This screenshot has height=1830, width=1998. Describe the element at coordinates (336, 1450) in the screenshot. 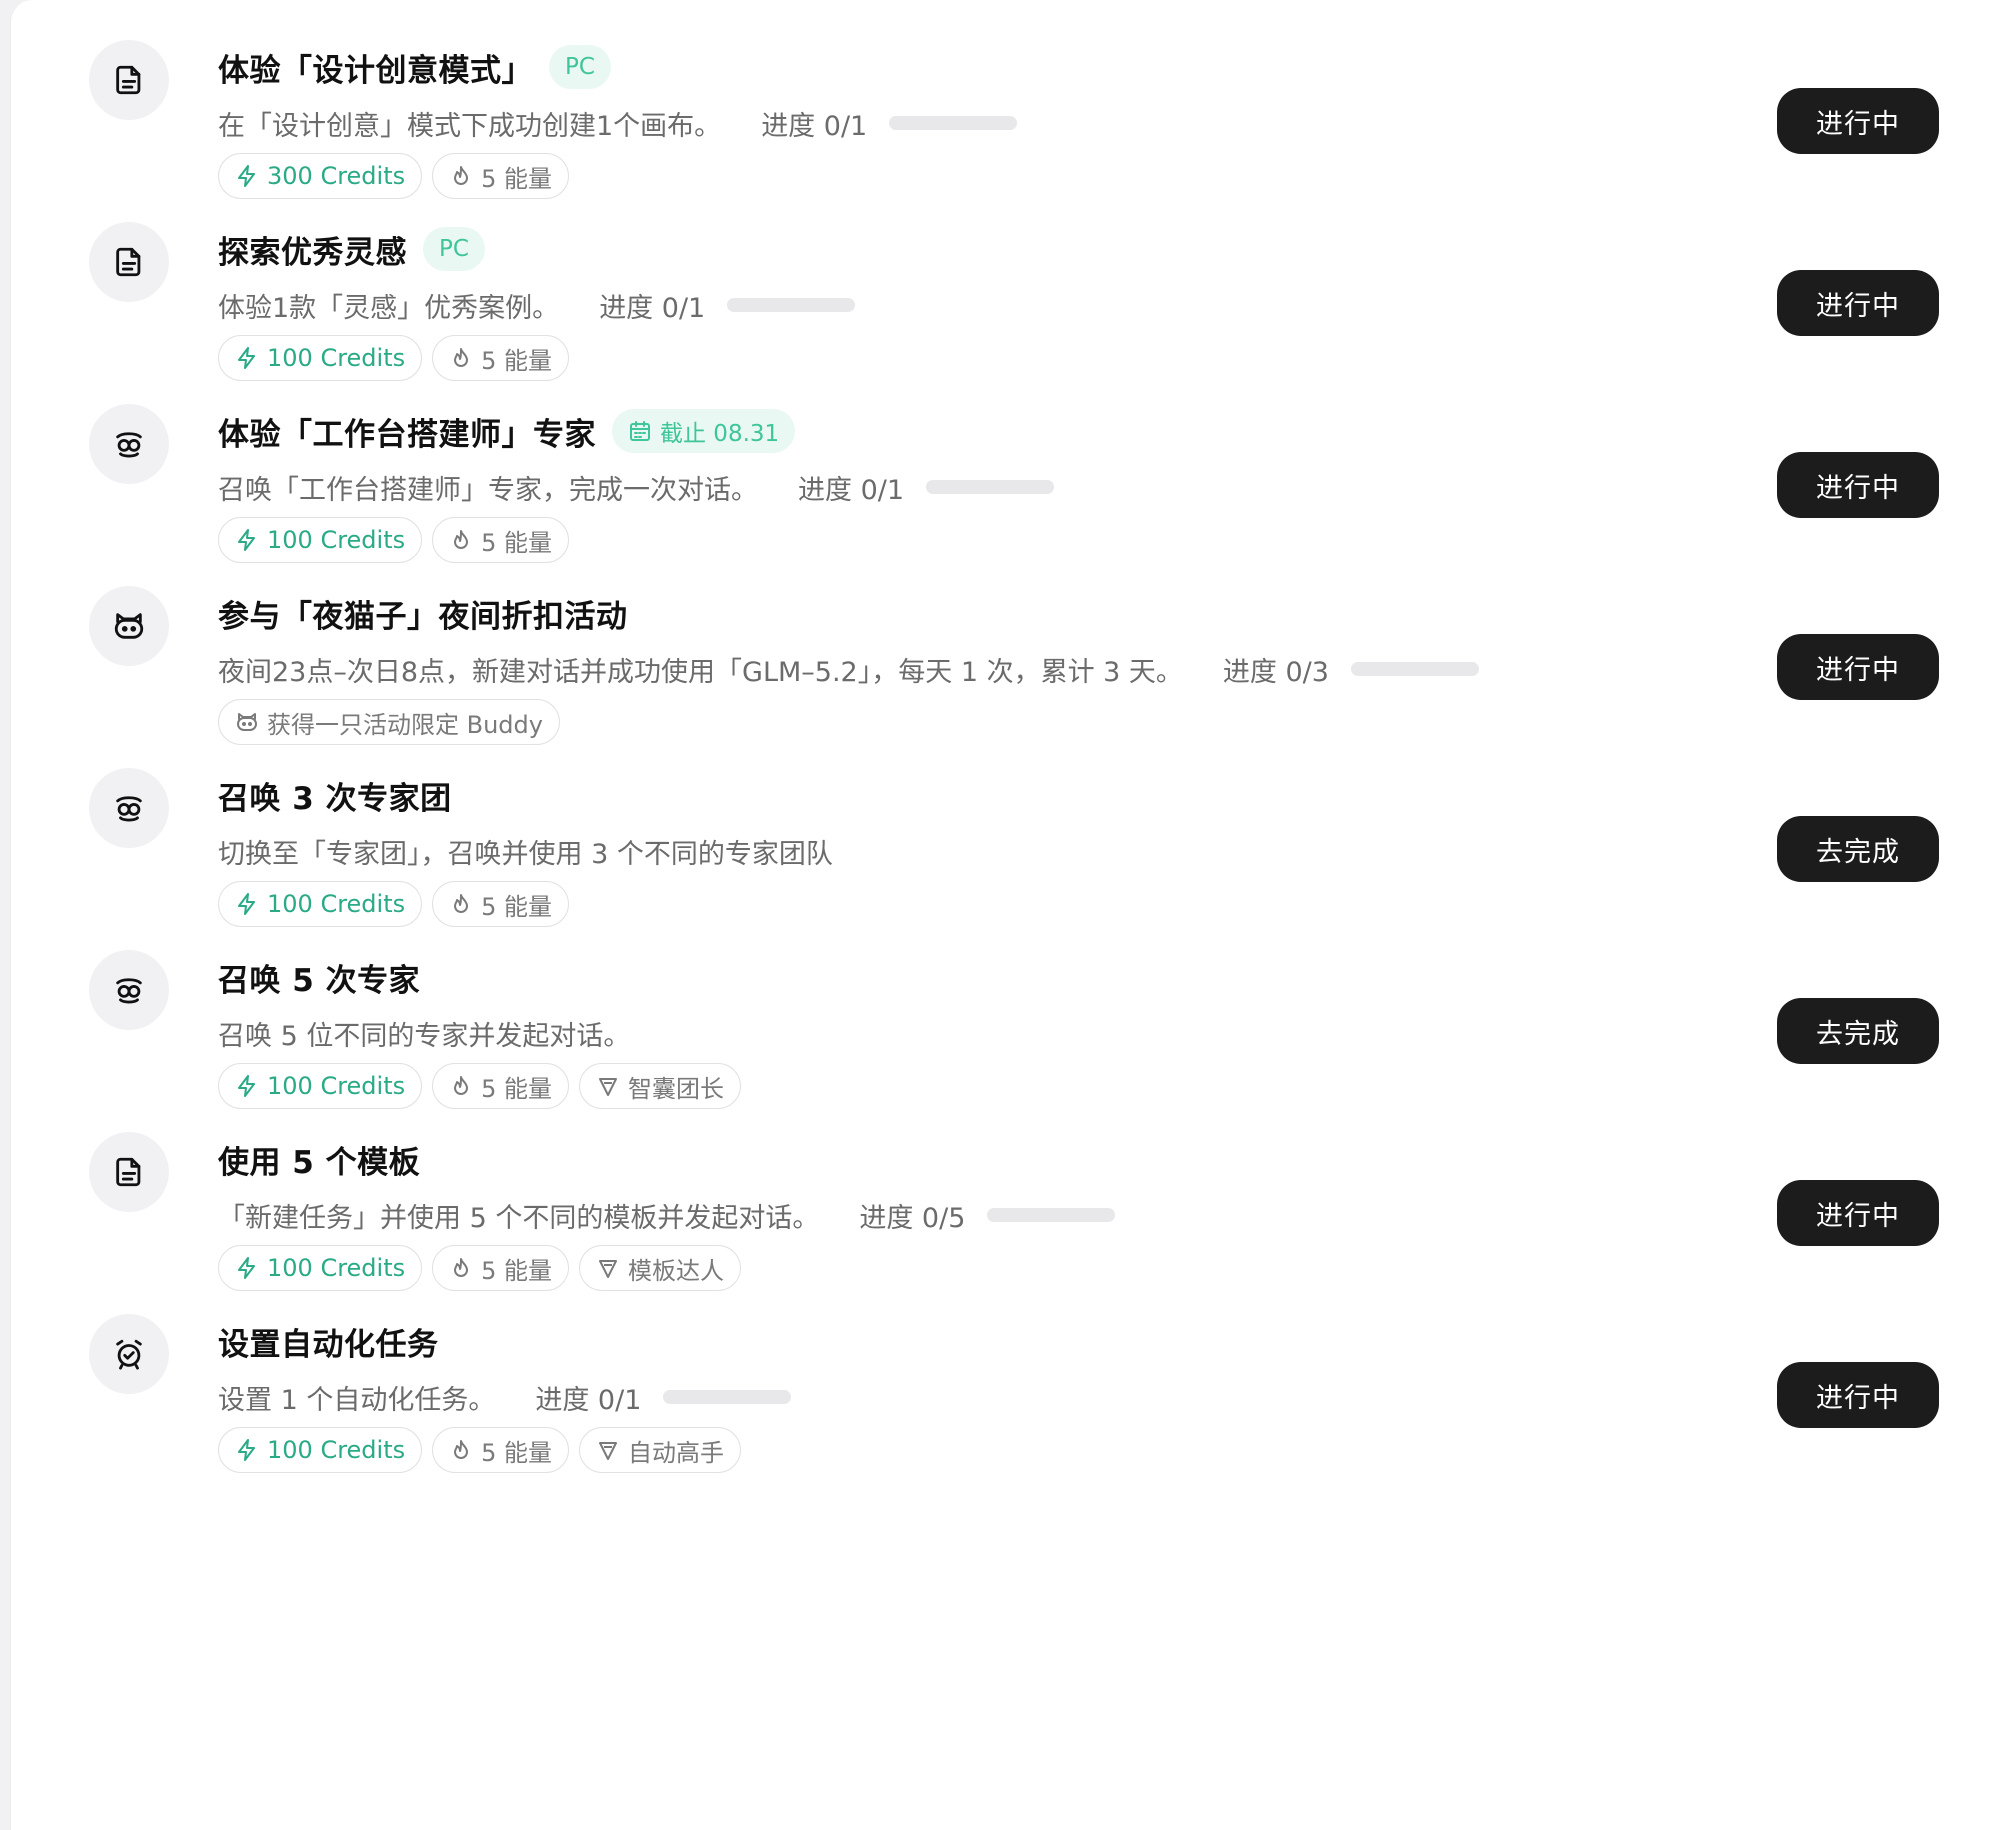

I see `reward-text: 100 Credits` at that location.